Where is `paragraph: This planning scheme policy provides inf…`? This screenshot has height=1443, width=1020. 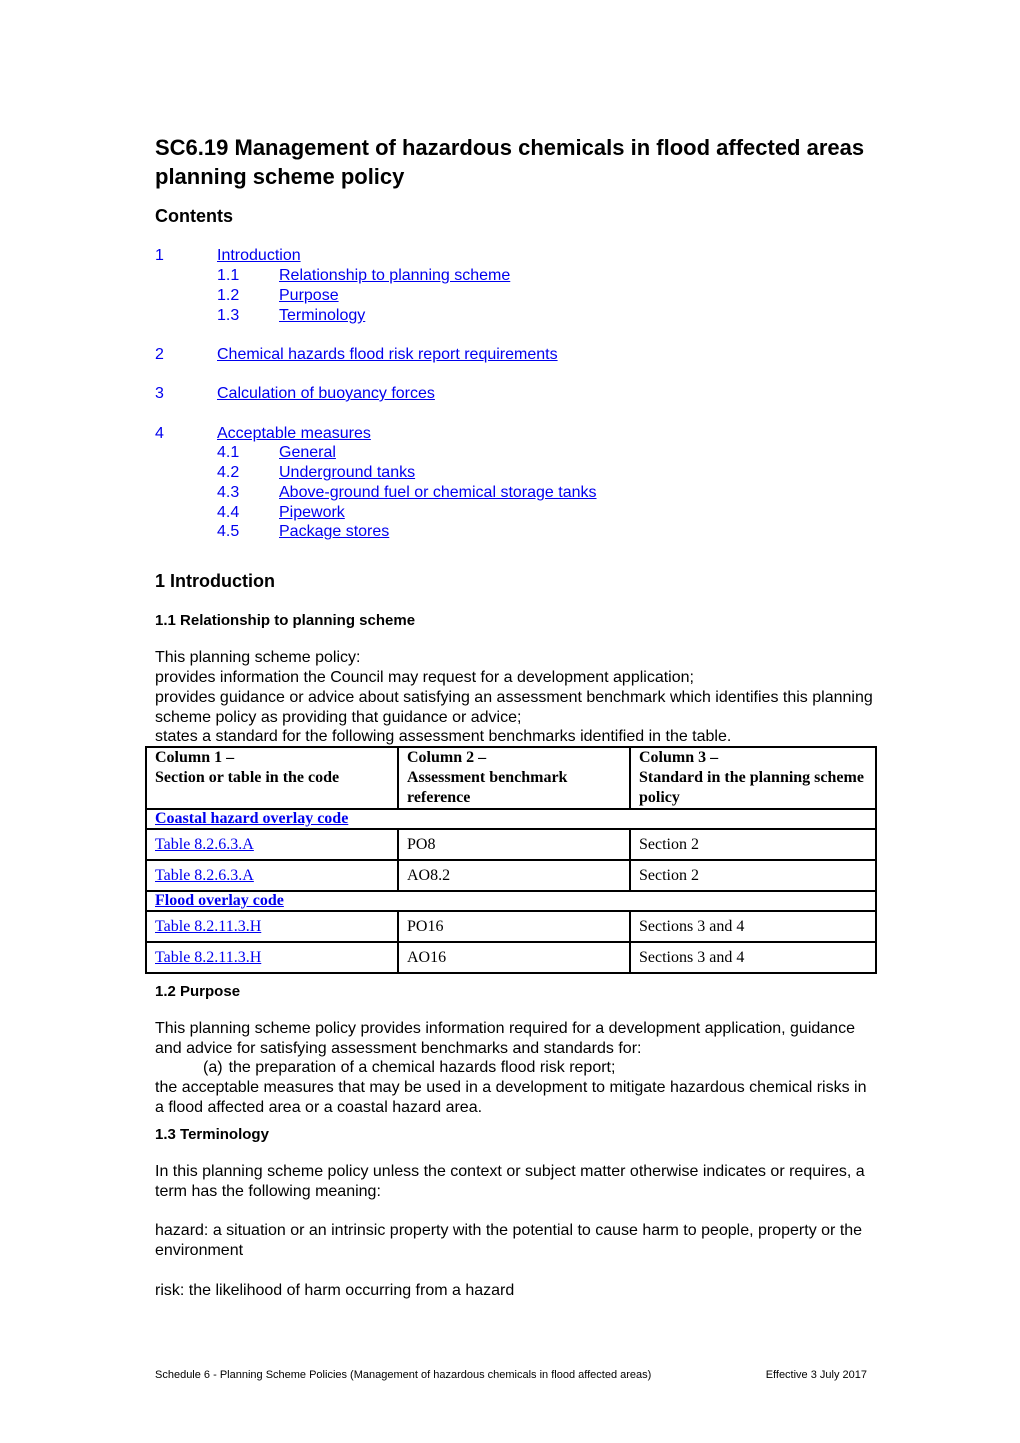 paragraph: This planning scheme policy provides inf… is located at coordinates (505, 1038).